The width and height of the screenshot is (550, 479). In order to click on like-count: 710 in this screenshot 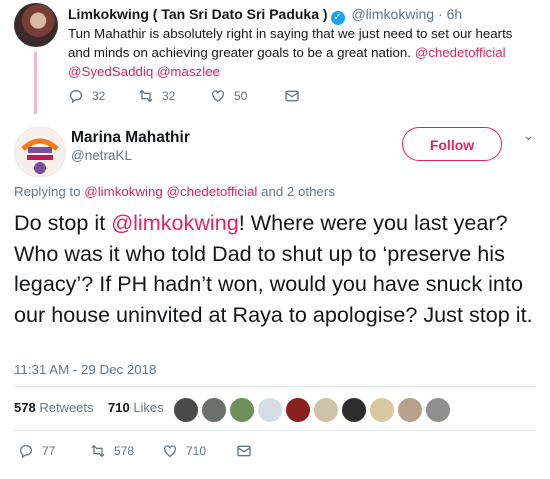, I will do `click(196, 451)`.